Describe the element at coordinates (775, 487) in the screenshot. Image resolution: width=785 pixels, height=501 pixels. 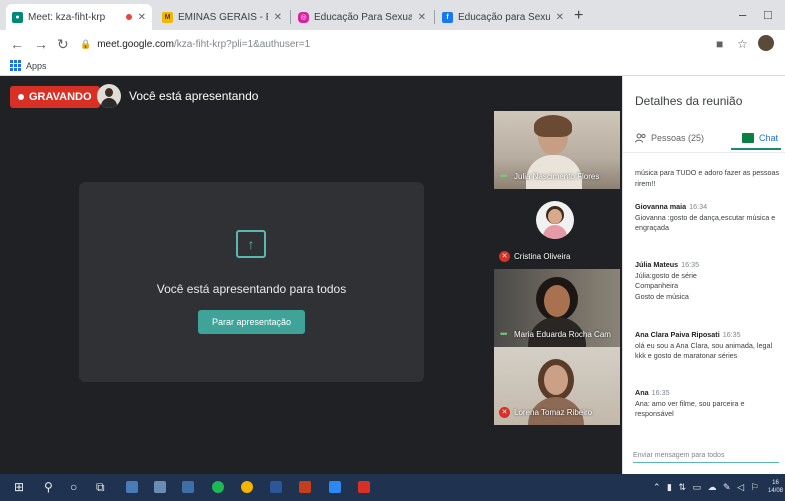
I see `taskbar-clock: 16 14/08` at that location.